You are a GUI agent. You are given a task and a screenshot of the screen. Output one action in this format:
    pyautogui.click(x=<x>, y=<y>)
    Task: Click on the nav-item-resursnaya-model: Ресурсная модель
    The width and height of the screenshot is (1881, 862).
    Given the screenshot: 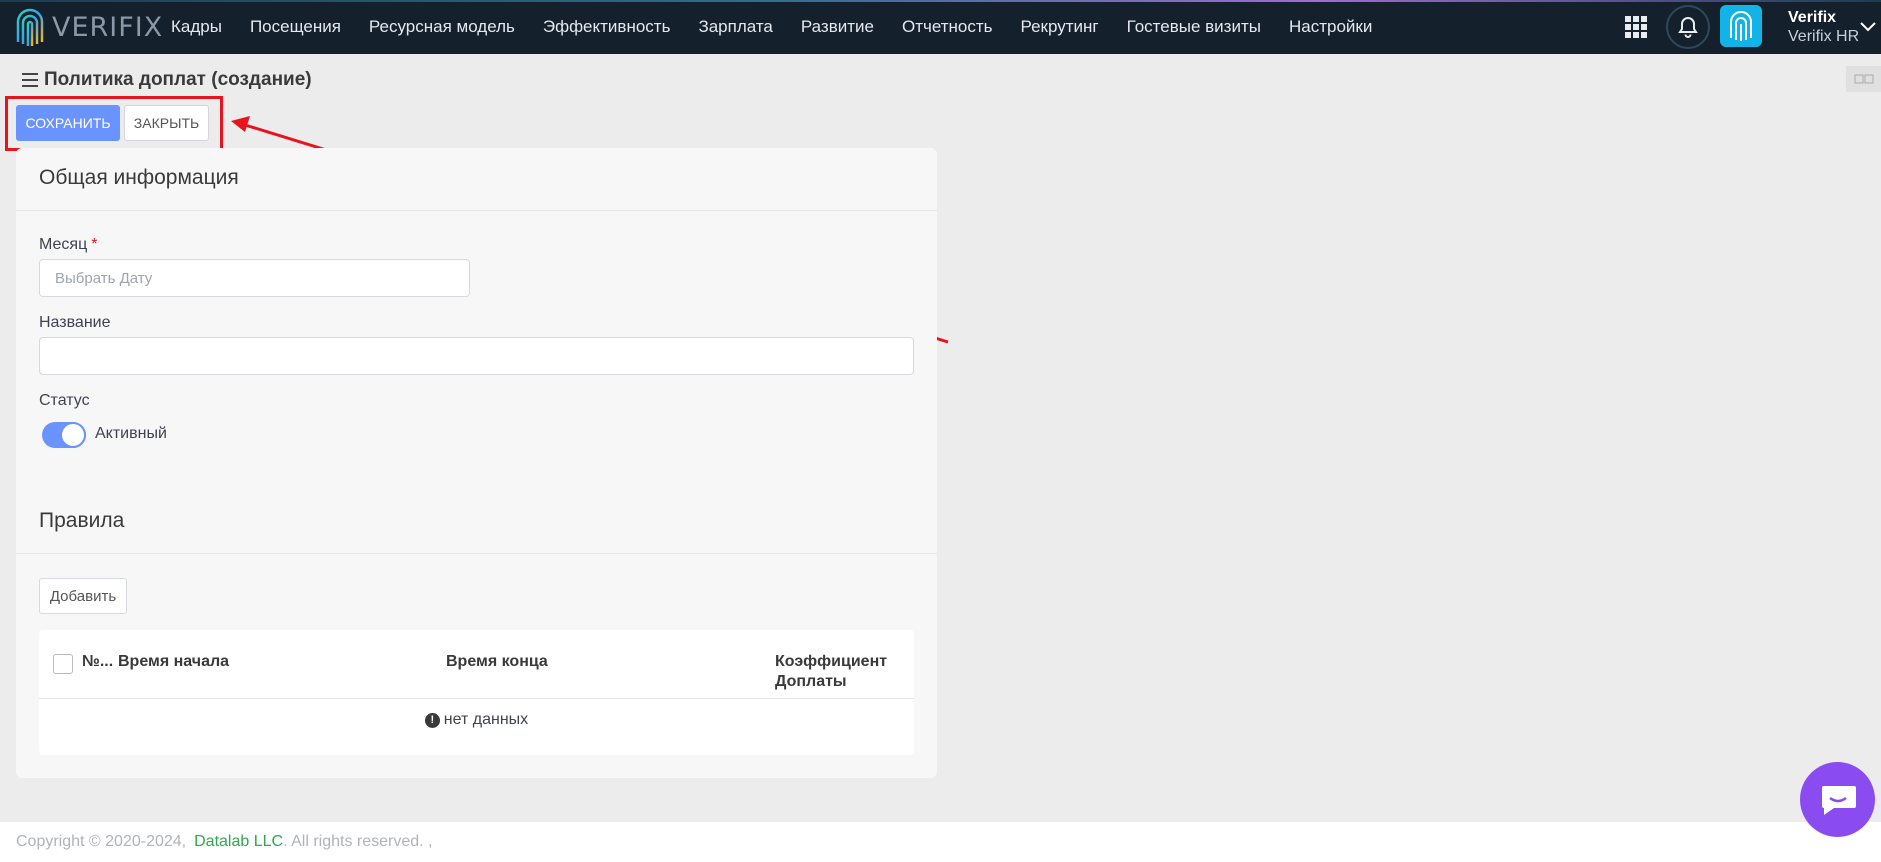 What is the action you would take?
    pyautogui.click(x=442, y=27)
    